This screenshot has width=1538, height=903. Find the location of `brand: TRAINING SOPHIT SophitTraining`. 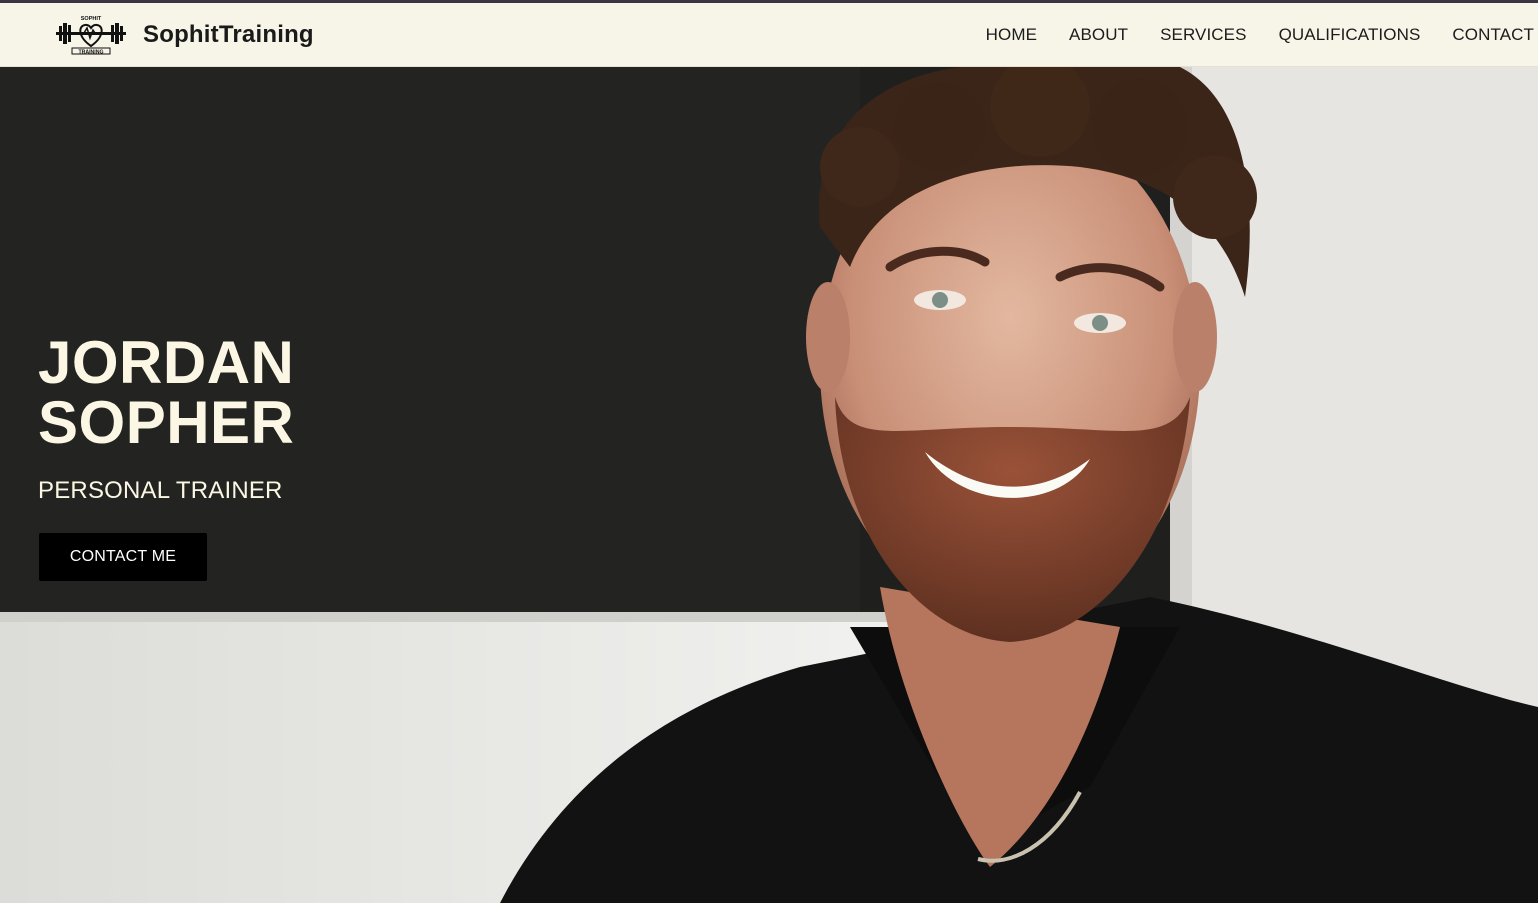

brand: TRAINING SOPHIT SophitTraining is located at coordinates (184, 35).